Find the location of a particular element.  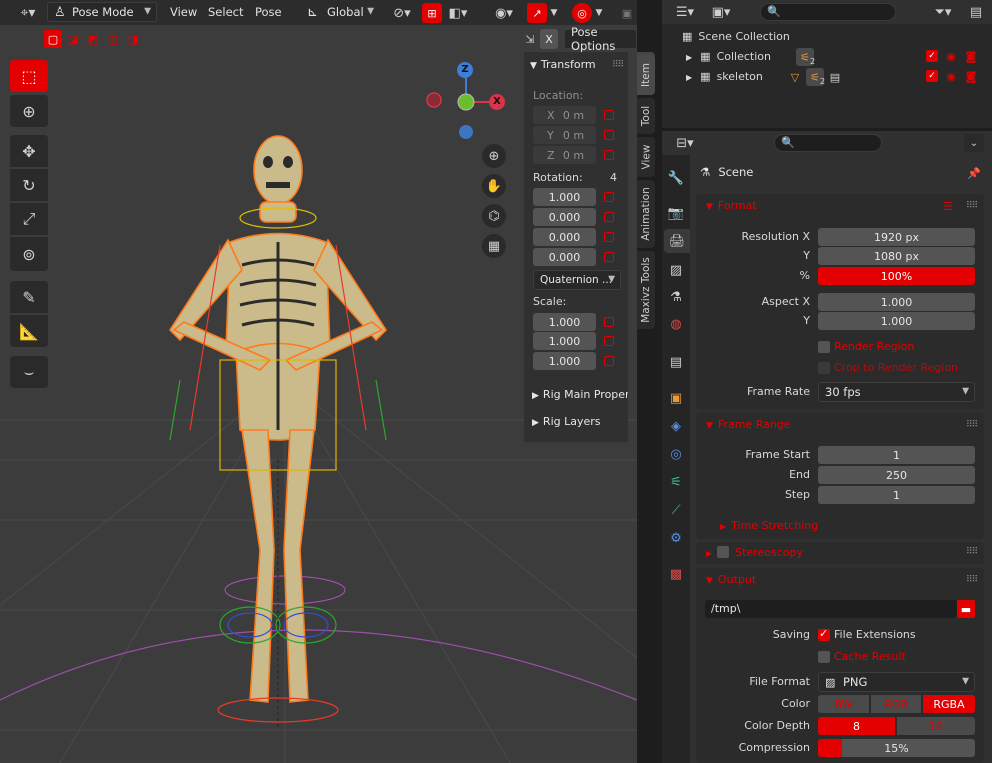

loc-x-field: X0 m is located at coordinates (564, 115).